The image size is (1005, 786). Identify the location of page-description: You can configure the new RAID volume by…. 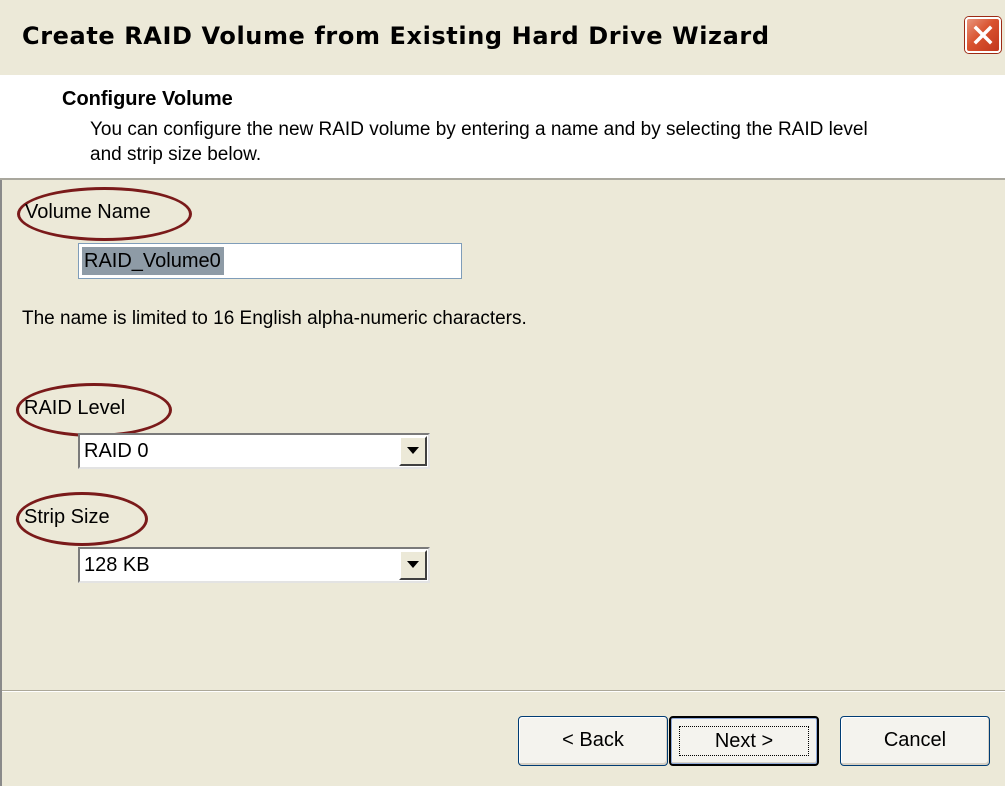
(479, 142).